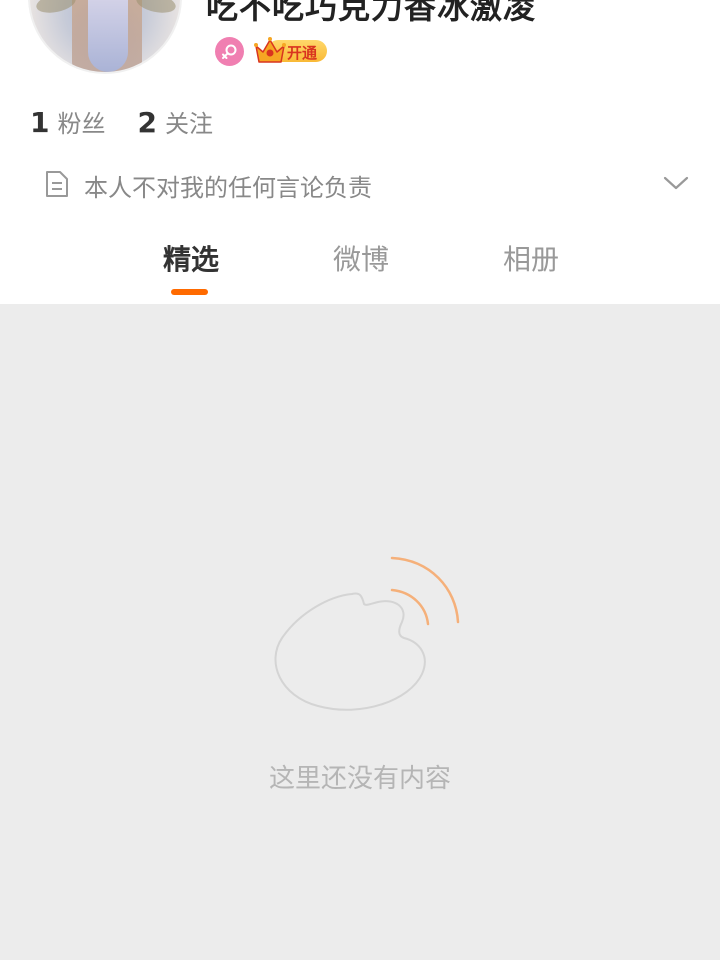 This screenshot has height=960, width=720. I want to click on vip-label: 开通, so click(302, 53).